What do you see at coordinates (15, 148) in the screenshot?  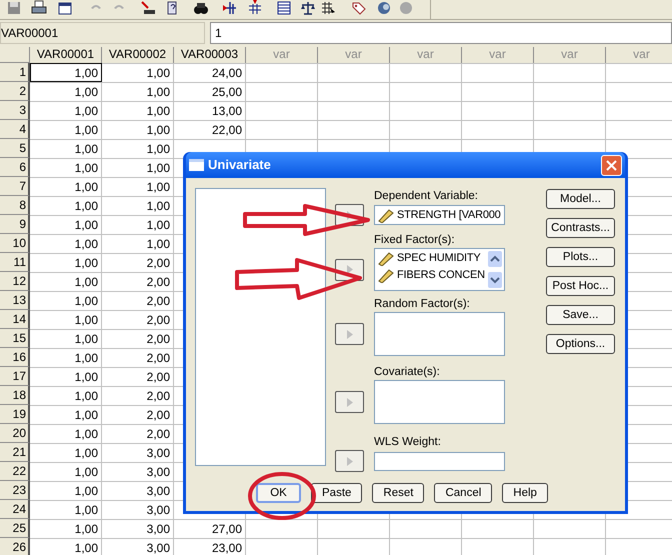 I see `row-number: 5` at bounding box center [15, 148].